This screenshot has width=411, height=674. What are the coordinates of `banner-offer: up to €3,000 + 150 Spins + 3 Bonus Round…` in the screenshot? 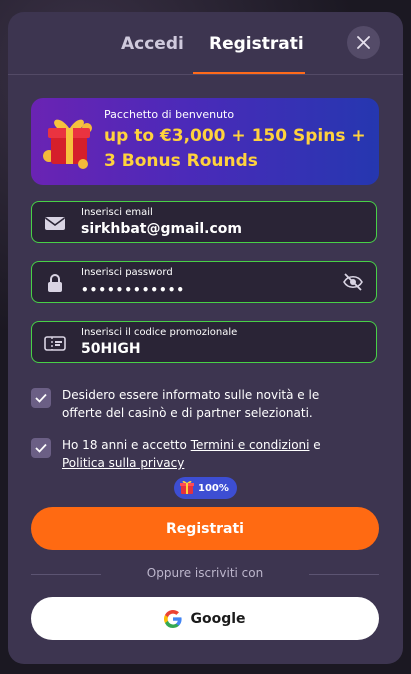 It's located at (235, 148).